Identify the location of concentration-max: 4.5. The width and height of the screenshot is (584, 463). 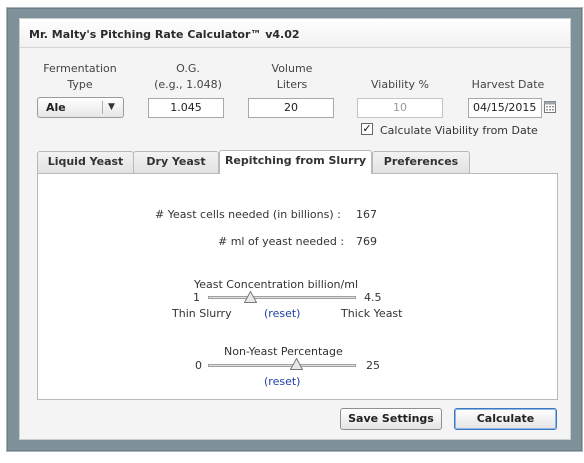
(373, 297).